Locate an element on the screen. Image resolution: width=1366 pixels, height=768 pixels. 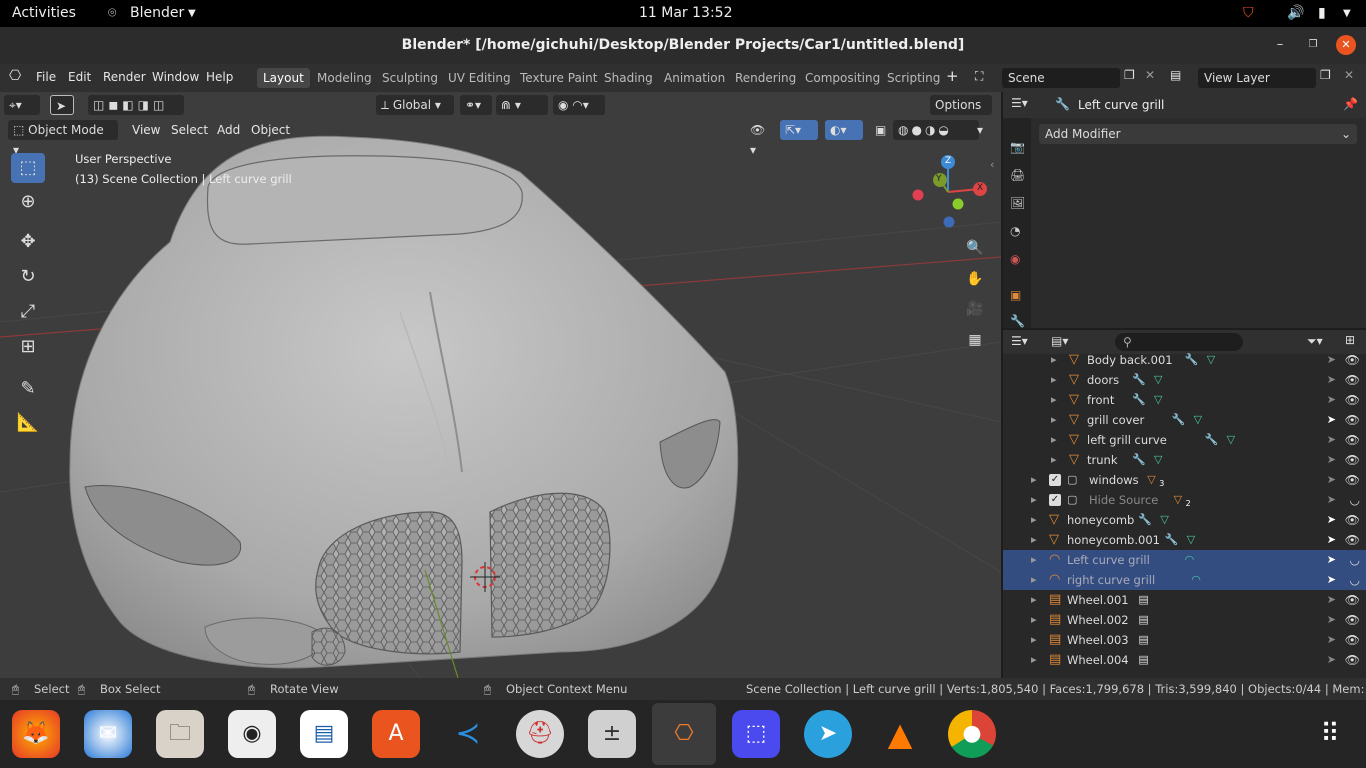
viewport-menu-select: Select is located at coordinates (189, 130).